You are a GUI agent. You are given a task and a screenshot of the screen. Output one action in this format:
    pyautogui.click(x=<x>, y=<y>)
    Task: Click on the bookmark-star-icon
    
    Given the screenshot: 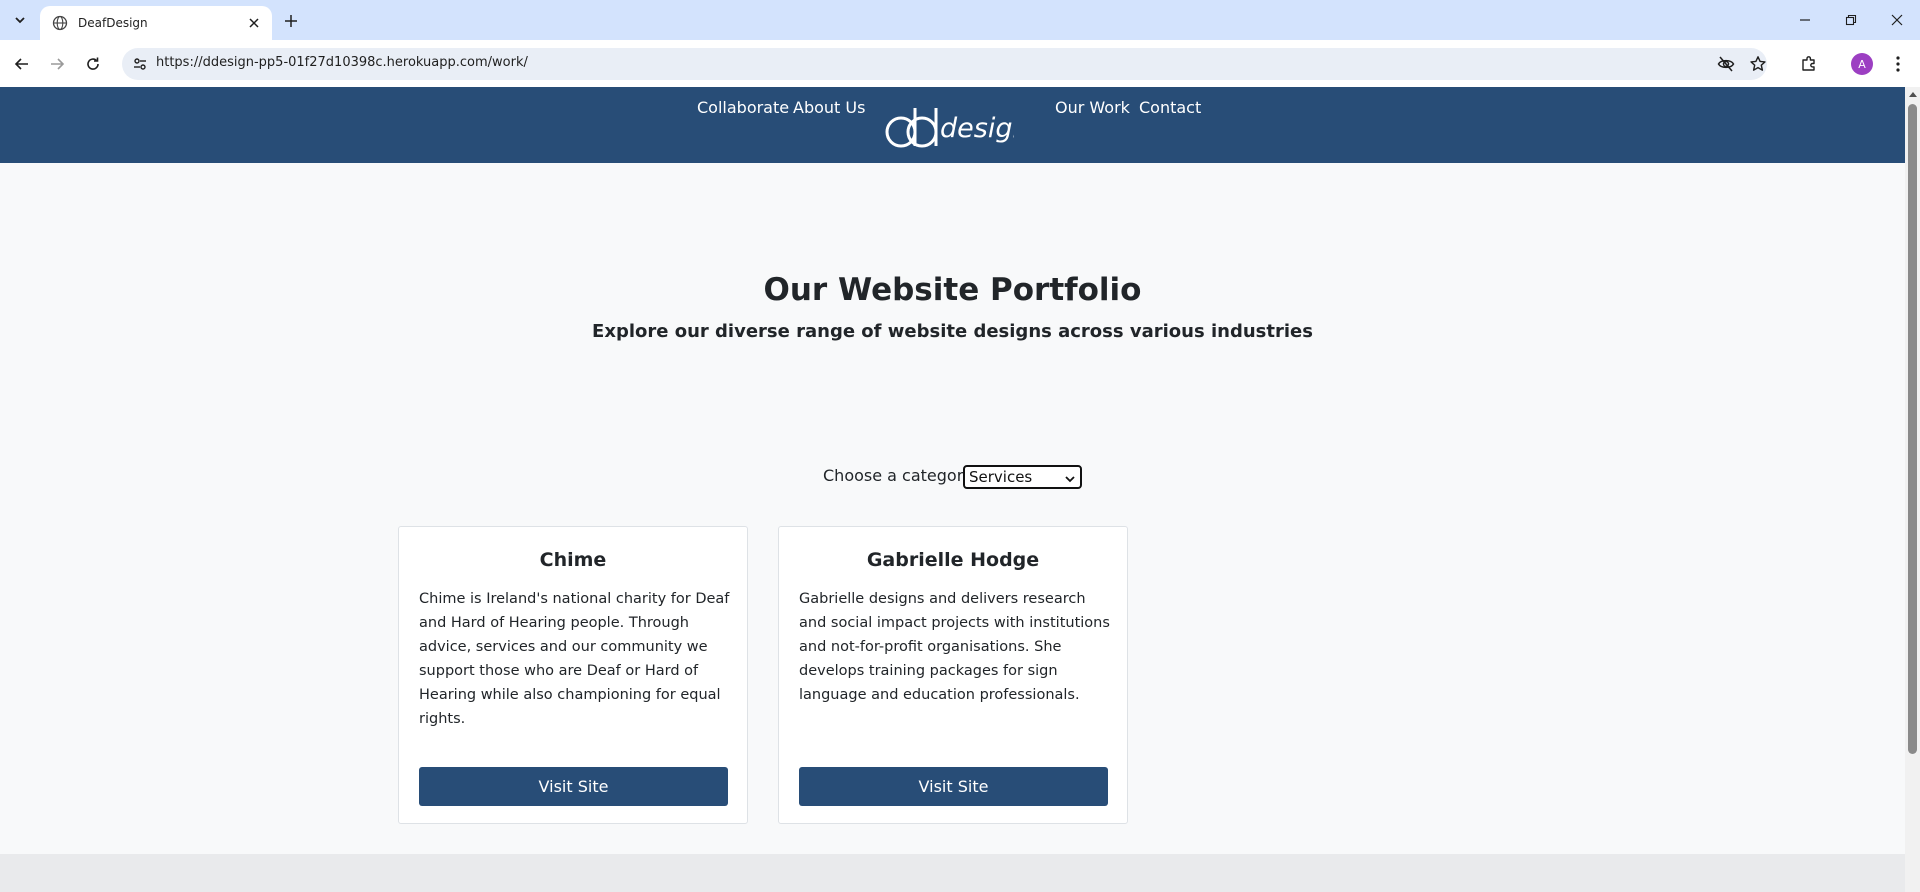 What is the action you would take?
    pyautogui.click(x=1758, y=64)
    